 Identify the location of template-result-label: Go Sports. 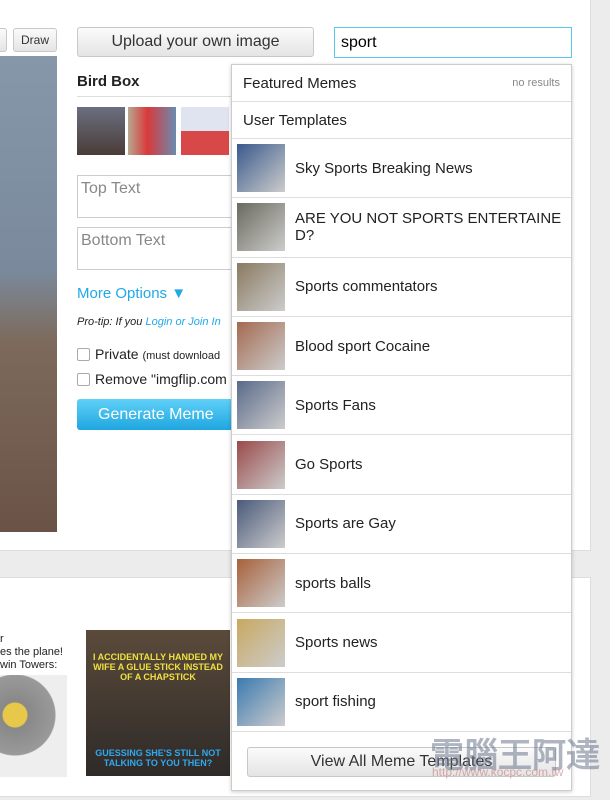
(329, 465).